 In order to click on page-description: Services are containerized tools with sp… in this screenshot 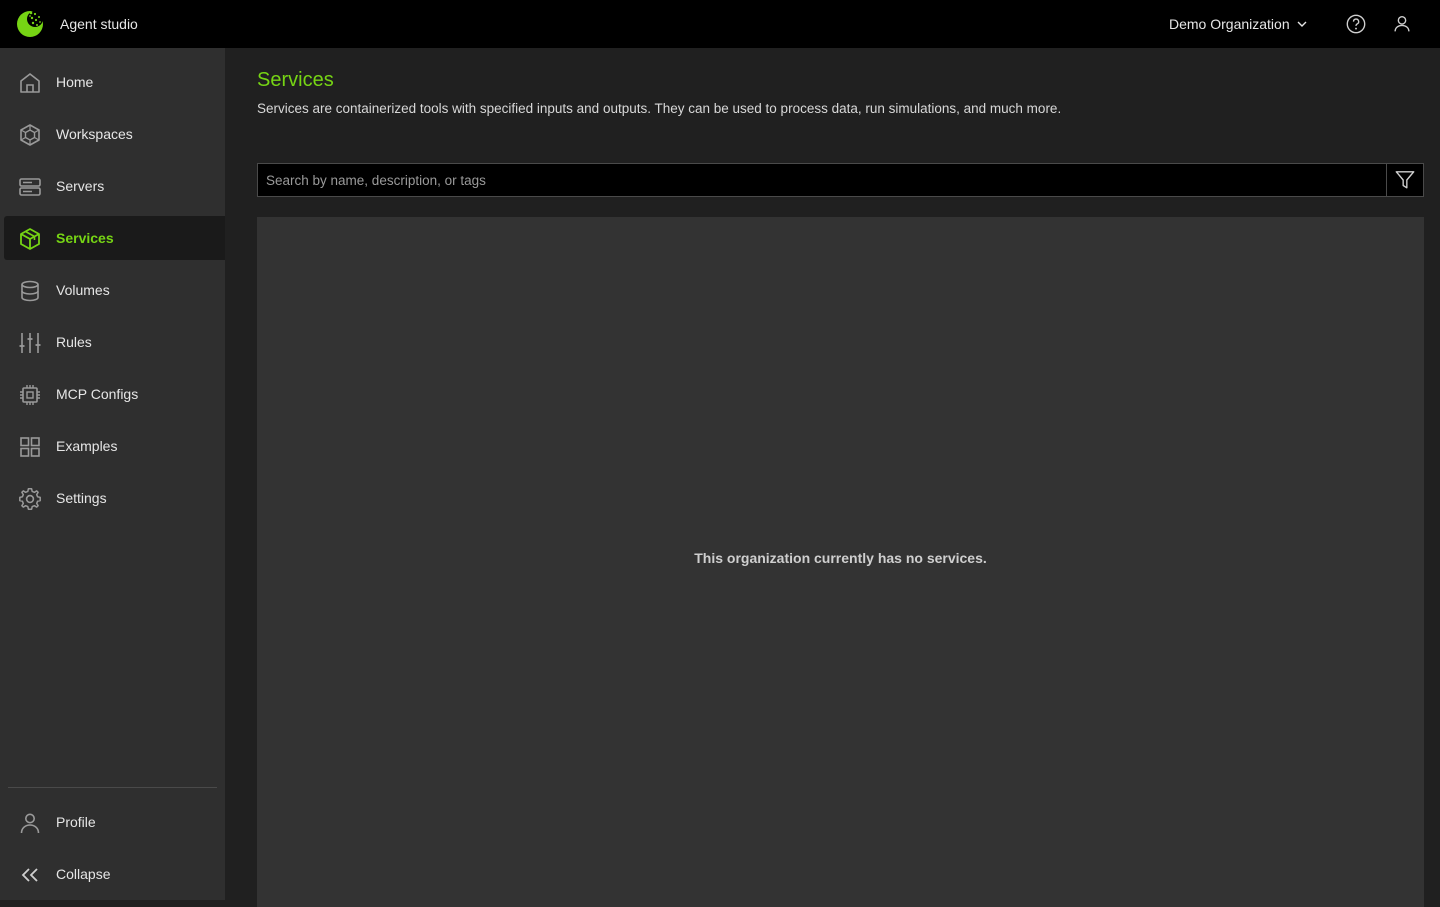, I will do `click(659, 108)`.